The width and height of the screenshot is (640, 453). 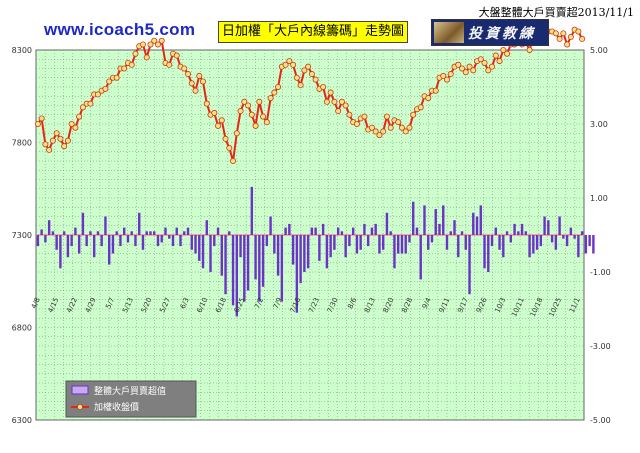 What do you see at coordinates (599, 124) in the screenshot?
I see `right-tick-label: 3.00` at bounding box center [599, 124].